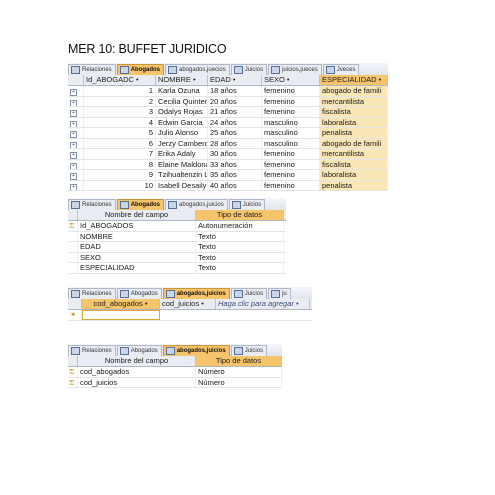 The image size is (495, 495). I want to click on table-cell: abogado de famili, so click(354, 143).